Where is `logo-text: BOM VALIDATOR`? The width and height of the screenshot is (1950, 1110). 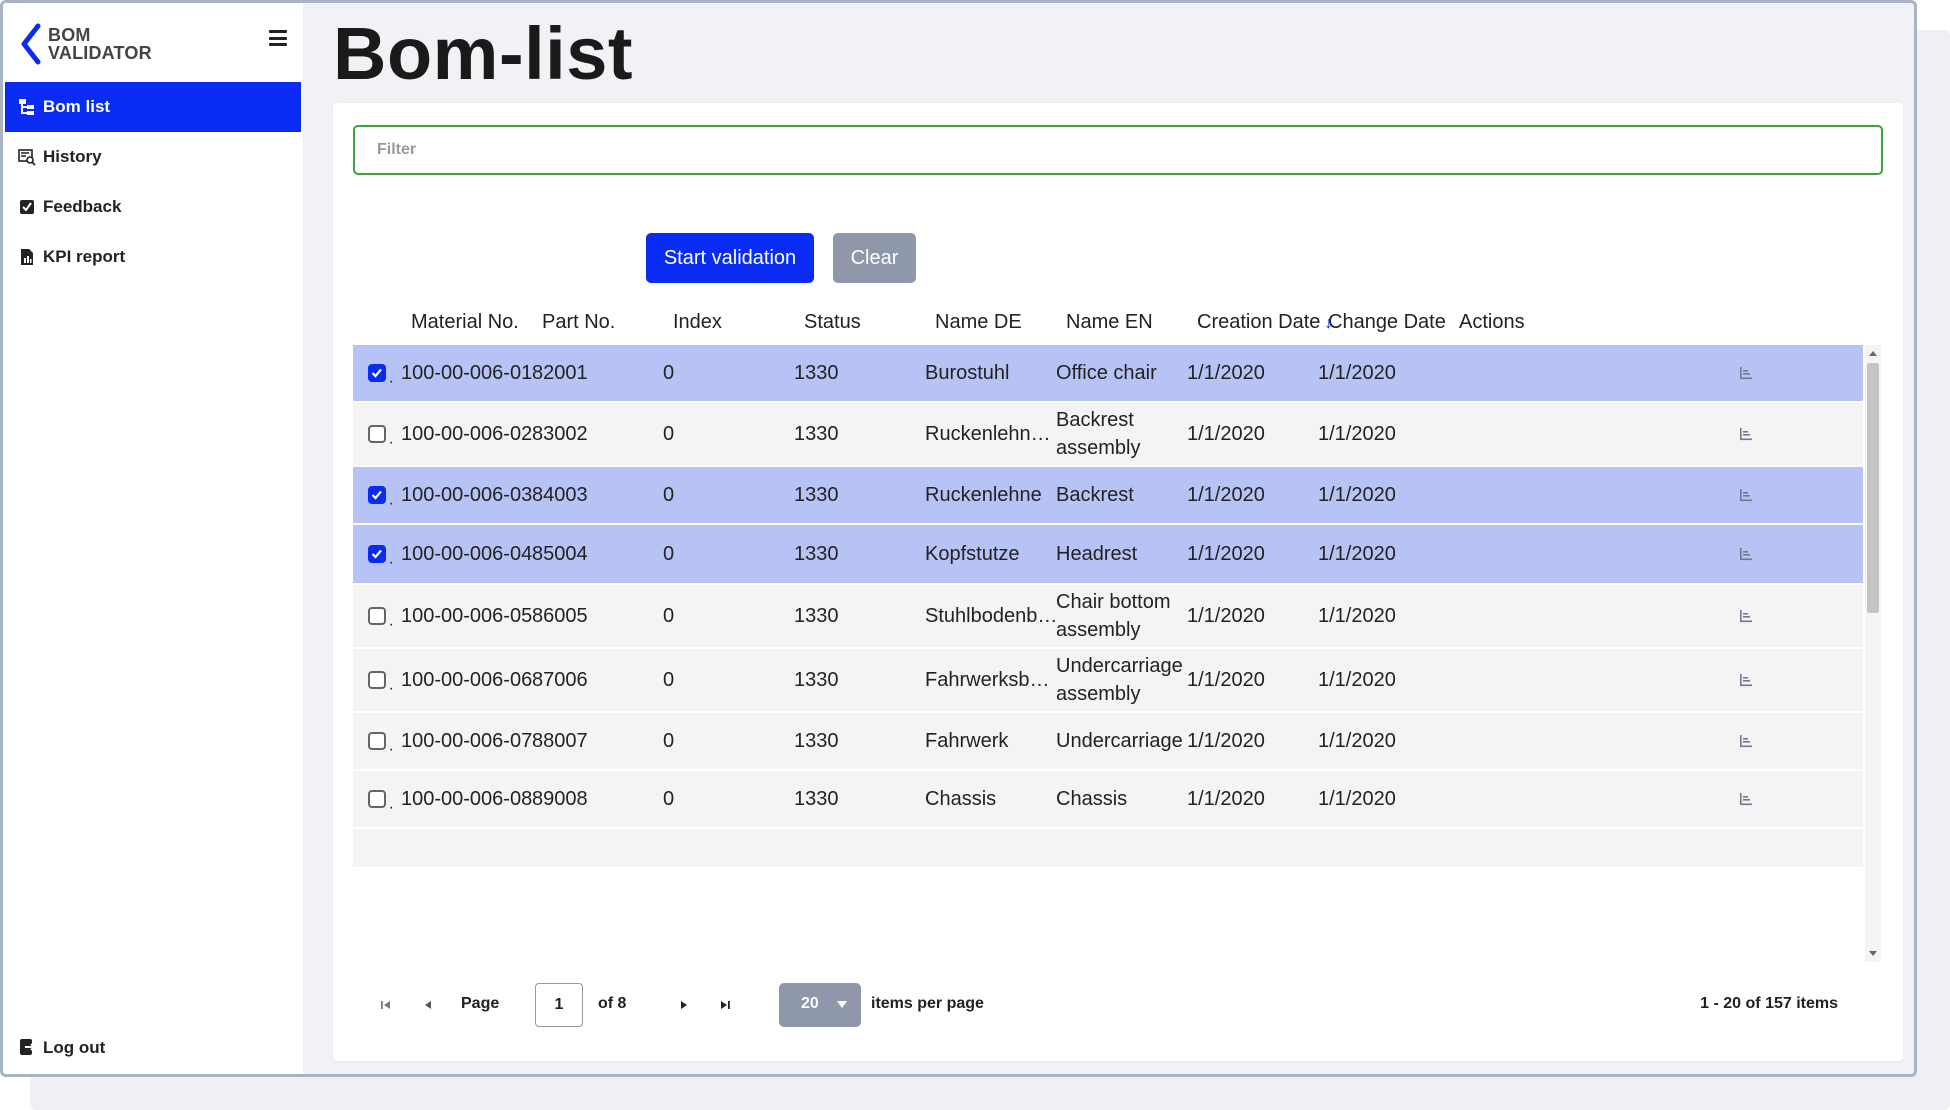
logo-text: BOM VALIDATOR is located at coordinates (100, 44).